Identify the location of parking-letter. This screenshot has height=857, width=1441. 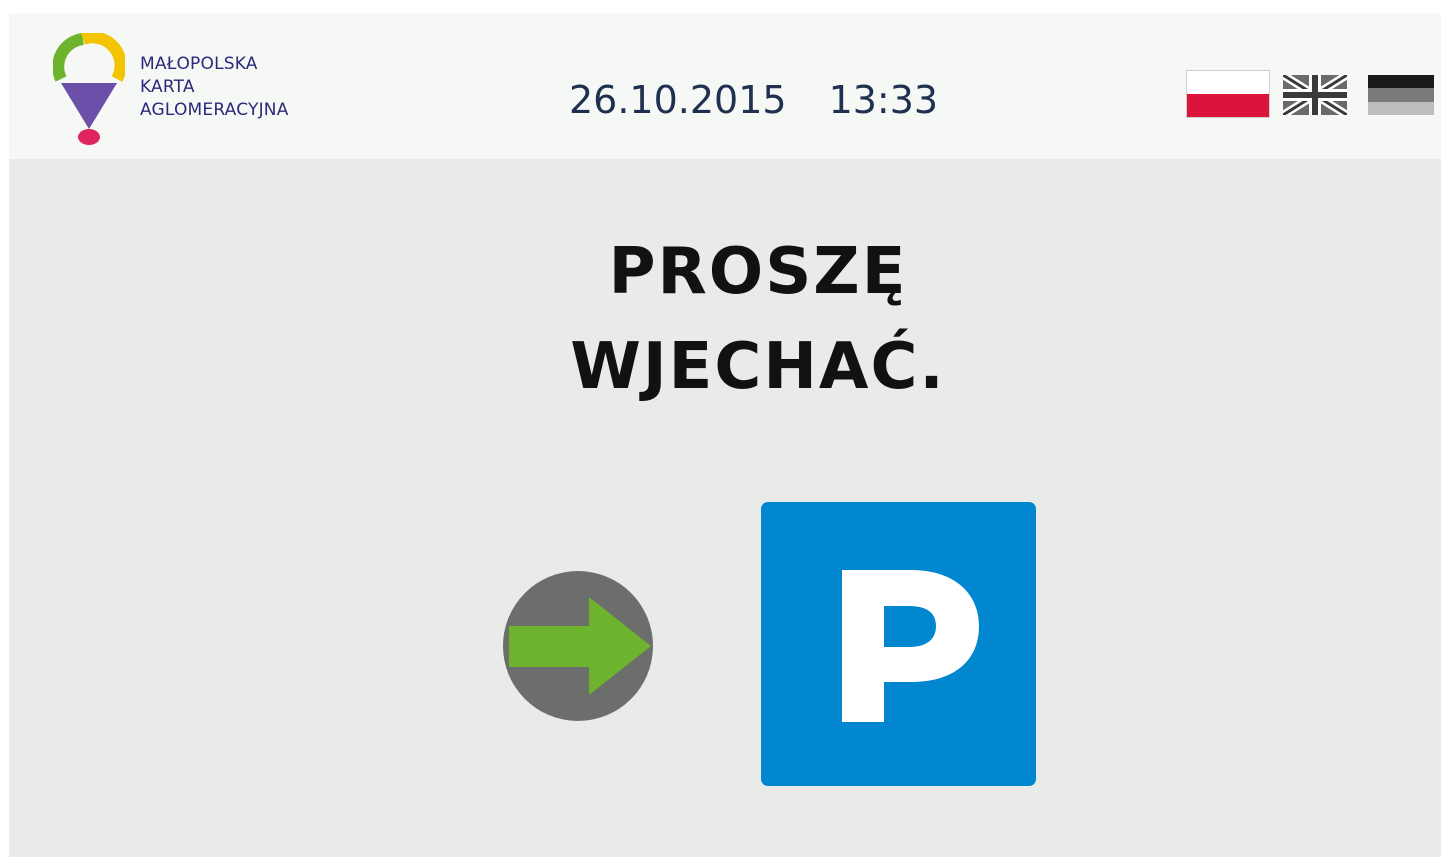
(910, 646).